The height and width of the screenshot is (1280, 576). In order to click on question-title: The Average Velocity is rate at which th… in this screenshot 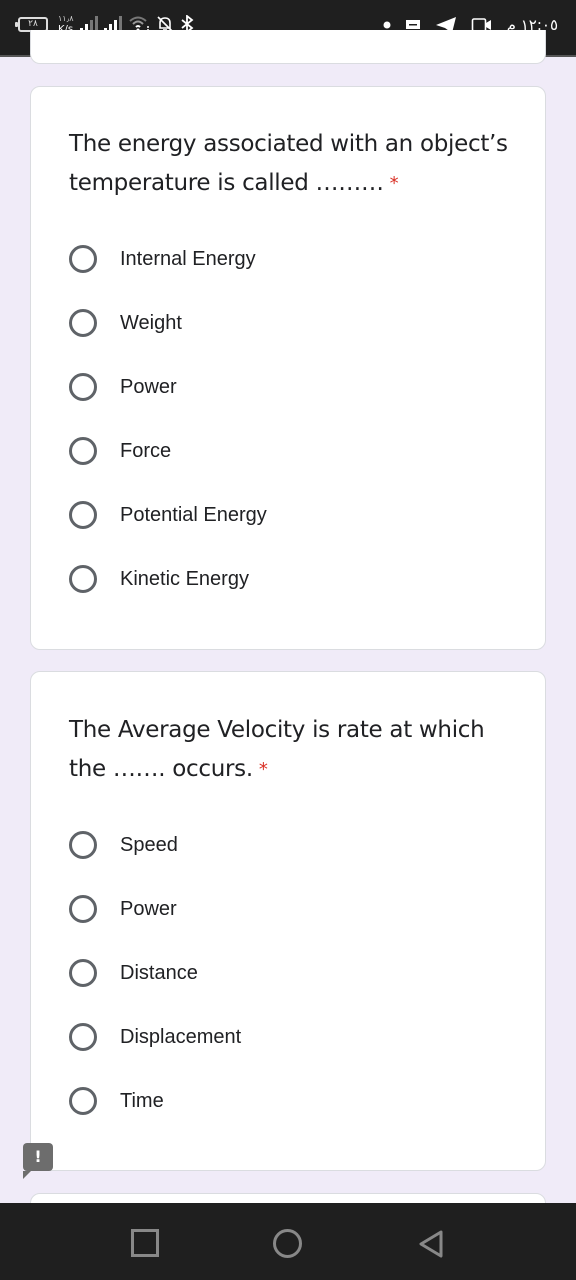, I will do `click(289, 750)`.